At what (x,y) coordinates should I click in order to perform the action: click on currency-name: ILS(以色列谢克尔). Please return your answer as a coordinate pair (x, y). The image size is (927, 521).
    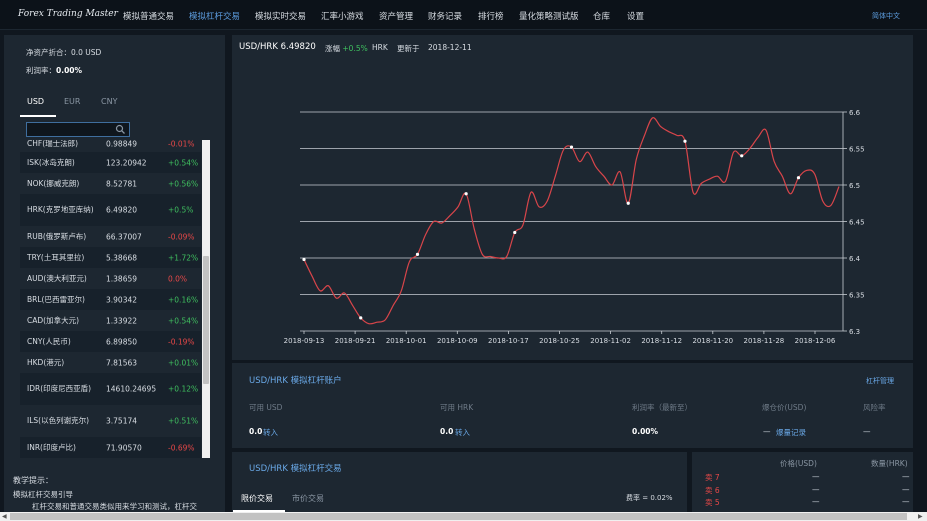
    Looking at the image, I should click on (58, 420).